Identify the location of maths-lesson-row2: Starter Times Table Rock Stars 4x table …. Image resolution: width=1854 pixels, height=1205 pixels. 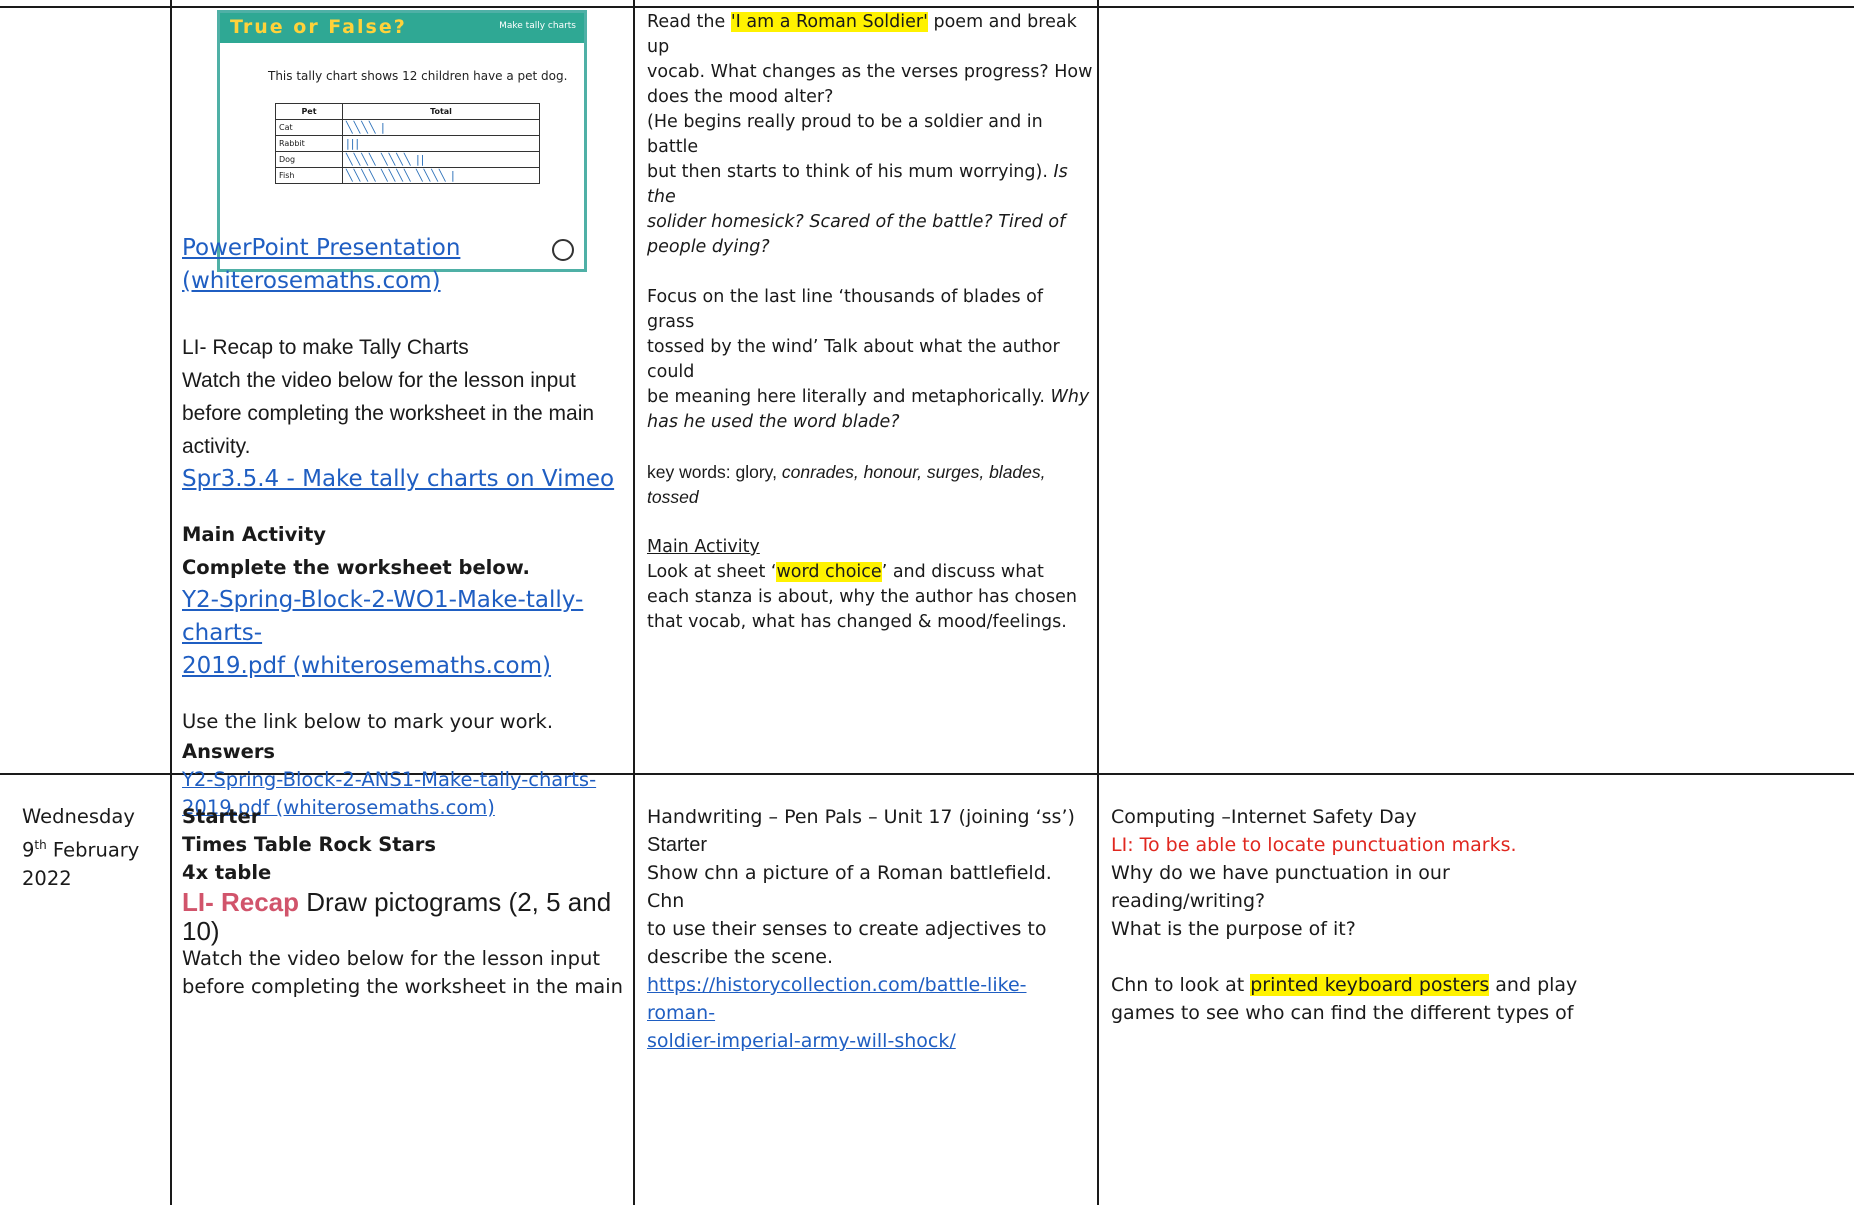
(404, 902).